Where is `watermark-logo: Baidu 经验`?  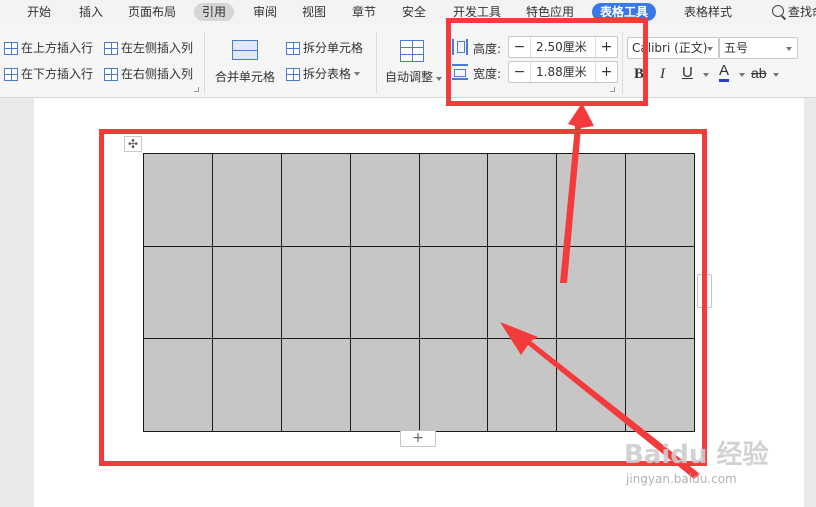
watermark-logo: Baidu 经验 is located at coordinates (696, 455).